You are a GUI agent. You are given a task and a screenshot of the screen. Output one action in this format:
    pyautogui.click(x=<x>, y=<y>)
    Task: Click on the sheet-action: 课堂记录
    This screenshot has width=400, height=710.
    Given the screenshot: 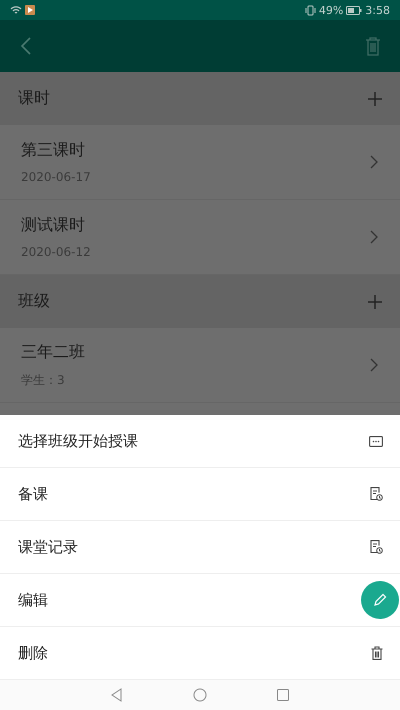 What is the action you would take?
    pyautogui.click(x=200, y=547)
    